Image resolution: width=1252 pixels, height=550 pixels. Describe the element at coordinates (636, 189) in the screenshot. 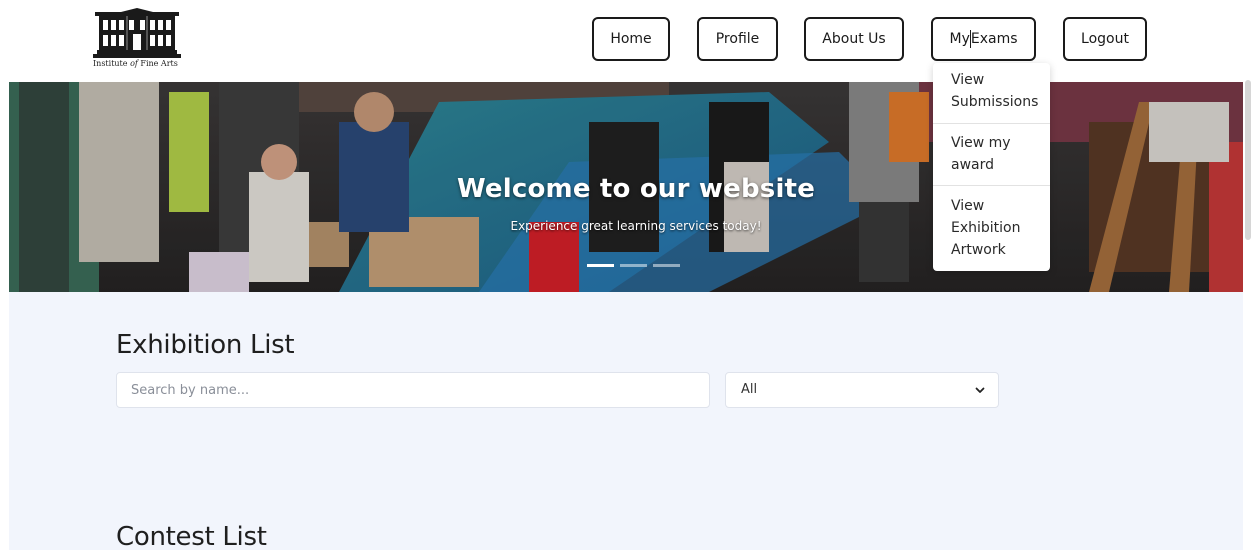

I see `hero-title: Welcome to our website` at that location.